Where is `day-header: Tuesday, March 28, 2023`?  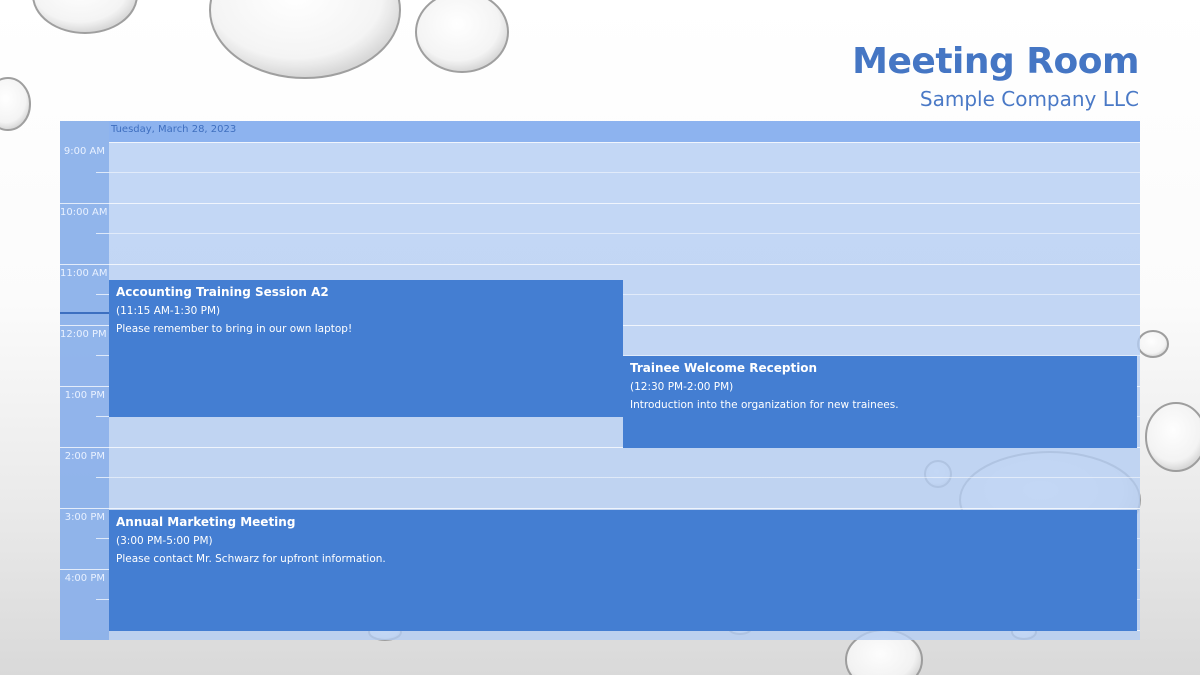
day-header: Tuesday, March 28, 2023 is located at coordinates (624, 131).